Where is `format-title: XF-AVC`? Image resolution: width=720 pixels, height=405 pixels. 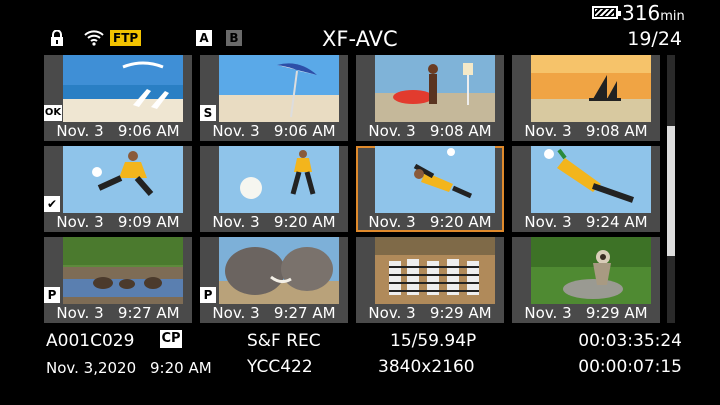
format-title: XF-AVC is located at coordinates (360, 39).